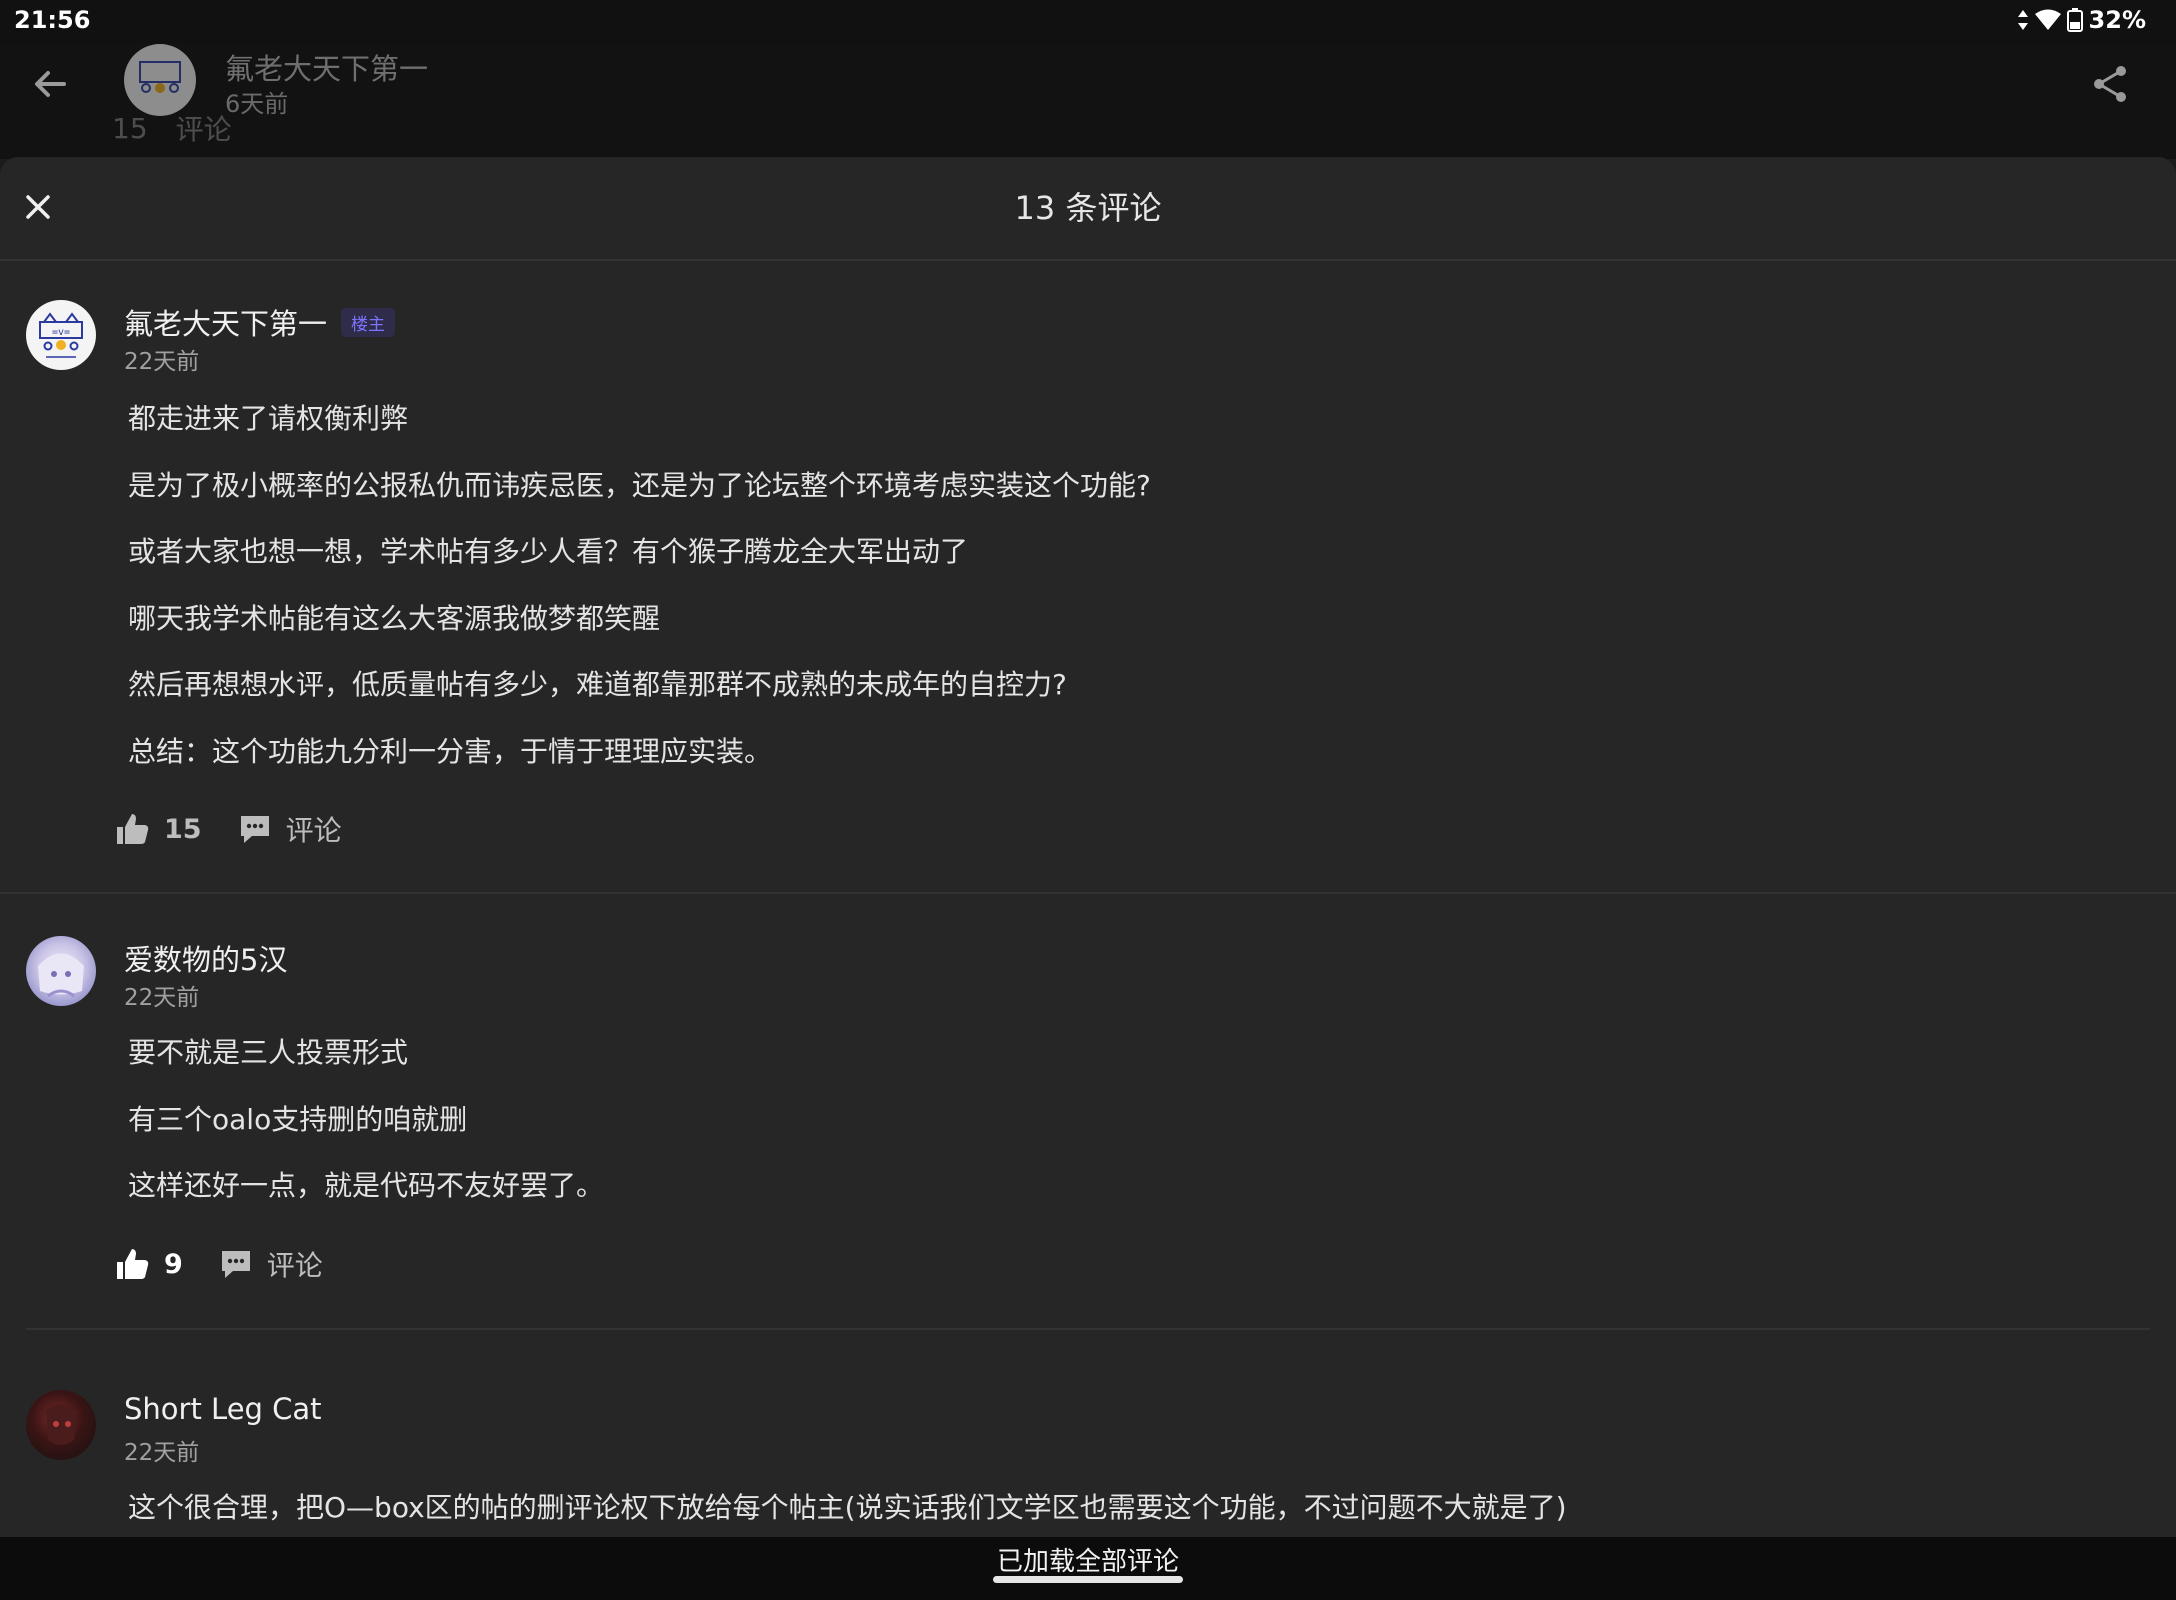 This screenshot has width=2176, height=1600. What do you see at coordinates (160, 77) in the screenshot?
I see `cat-logo-icon` at bounding box center [160, 77].